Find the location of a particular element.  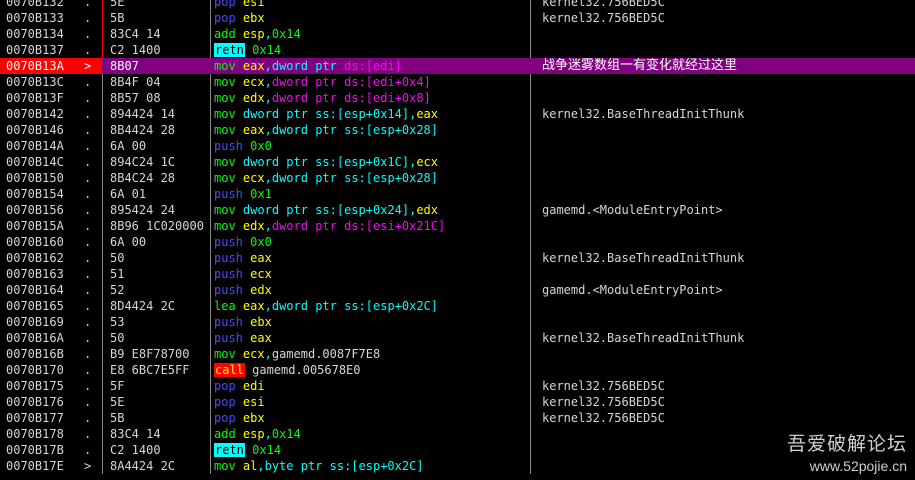

instruction-row: 0070B176. 5E pop esi kernel32.756BED5C is located at coordinates (457, 402).